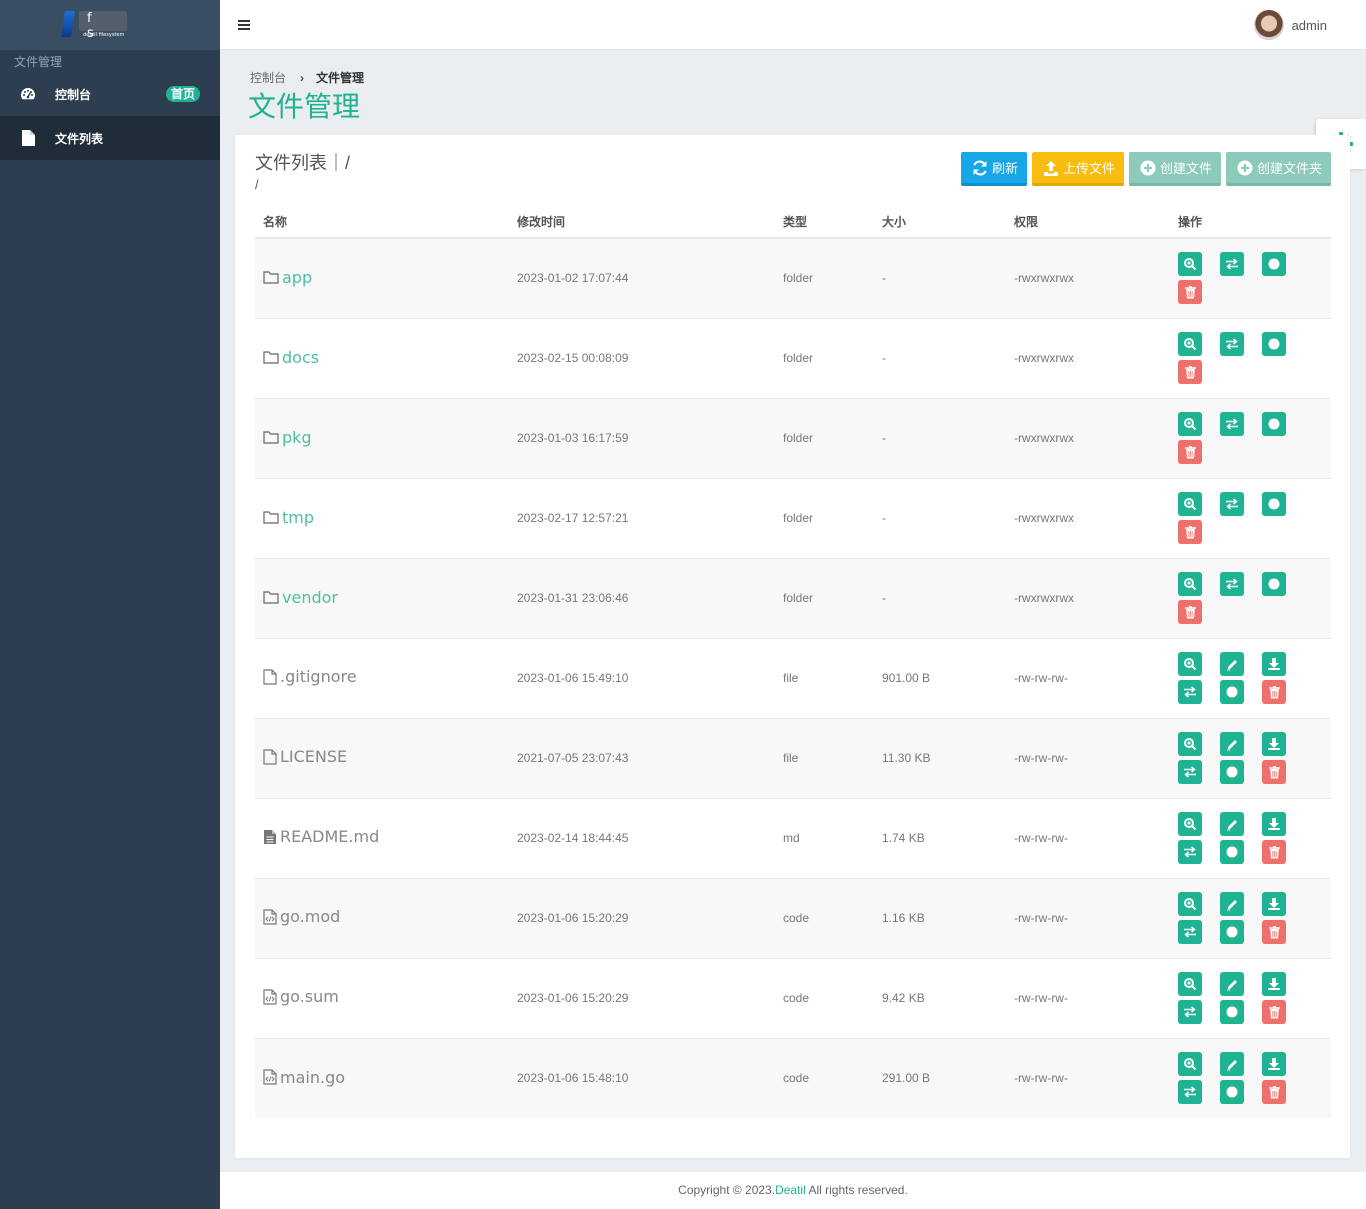 This screenshot has height=1209, width=1366. Describe the element at coordinates (1077, 169) in the screenshot. I see `upload-button: 上传文件` at that location.